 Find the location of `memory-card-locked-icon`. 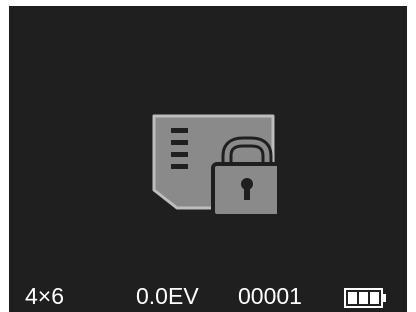

memory-card-locked-icon is located at coordinates (214, 166).